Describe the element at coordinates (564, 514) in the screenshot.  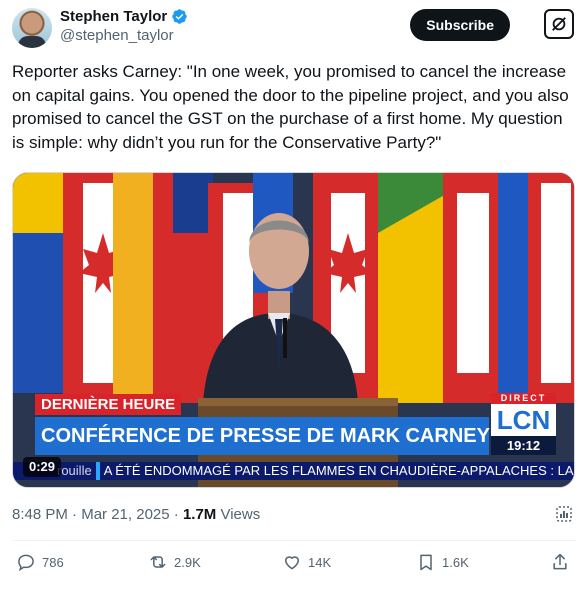
I see `analytics-icon` at that location.